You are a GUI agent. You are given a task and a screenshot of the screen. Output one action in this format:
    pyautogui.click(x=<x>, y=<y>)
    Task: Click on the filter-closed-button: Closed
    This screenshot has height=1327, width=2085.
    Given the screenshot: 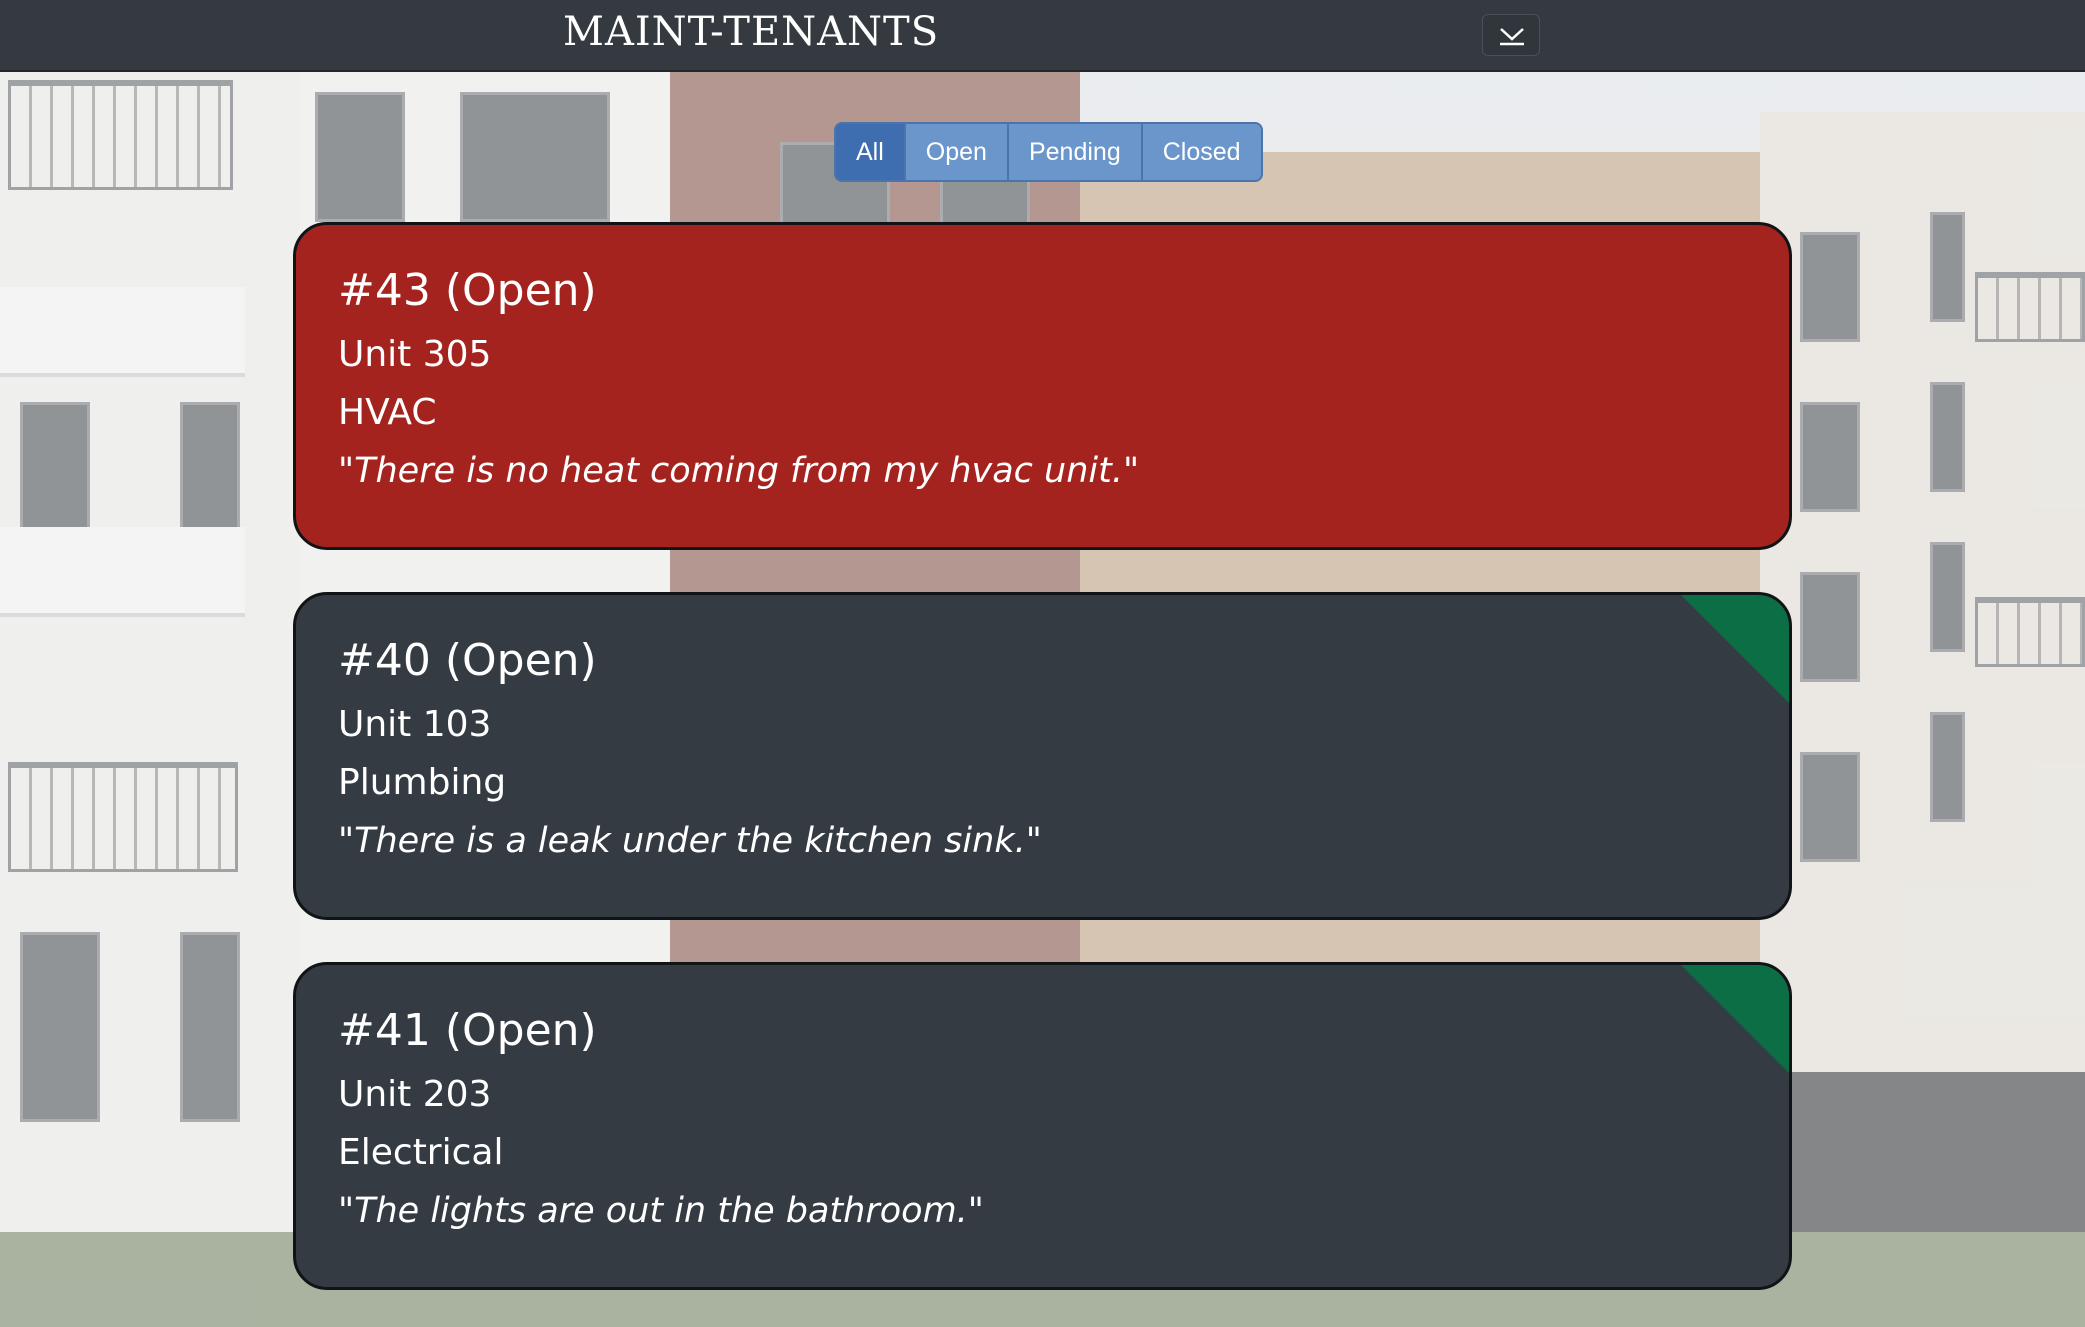 What is the action you would take?
    pyautogui.click(x=1201, y=152)
    